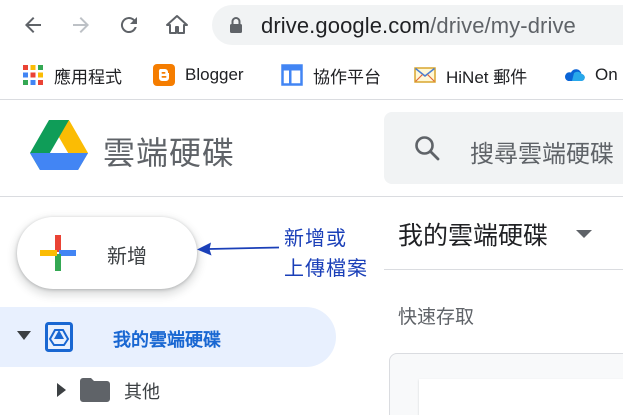 The width and height of the screenshot is (623, 415). I want to click on new-button-label: 新增, so click(127, 257).